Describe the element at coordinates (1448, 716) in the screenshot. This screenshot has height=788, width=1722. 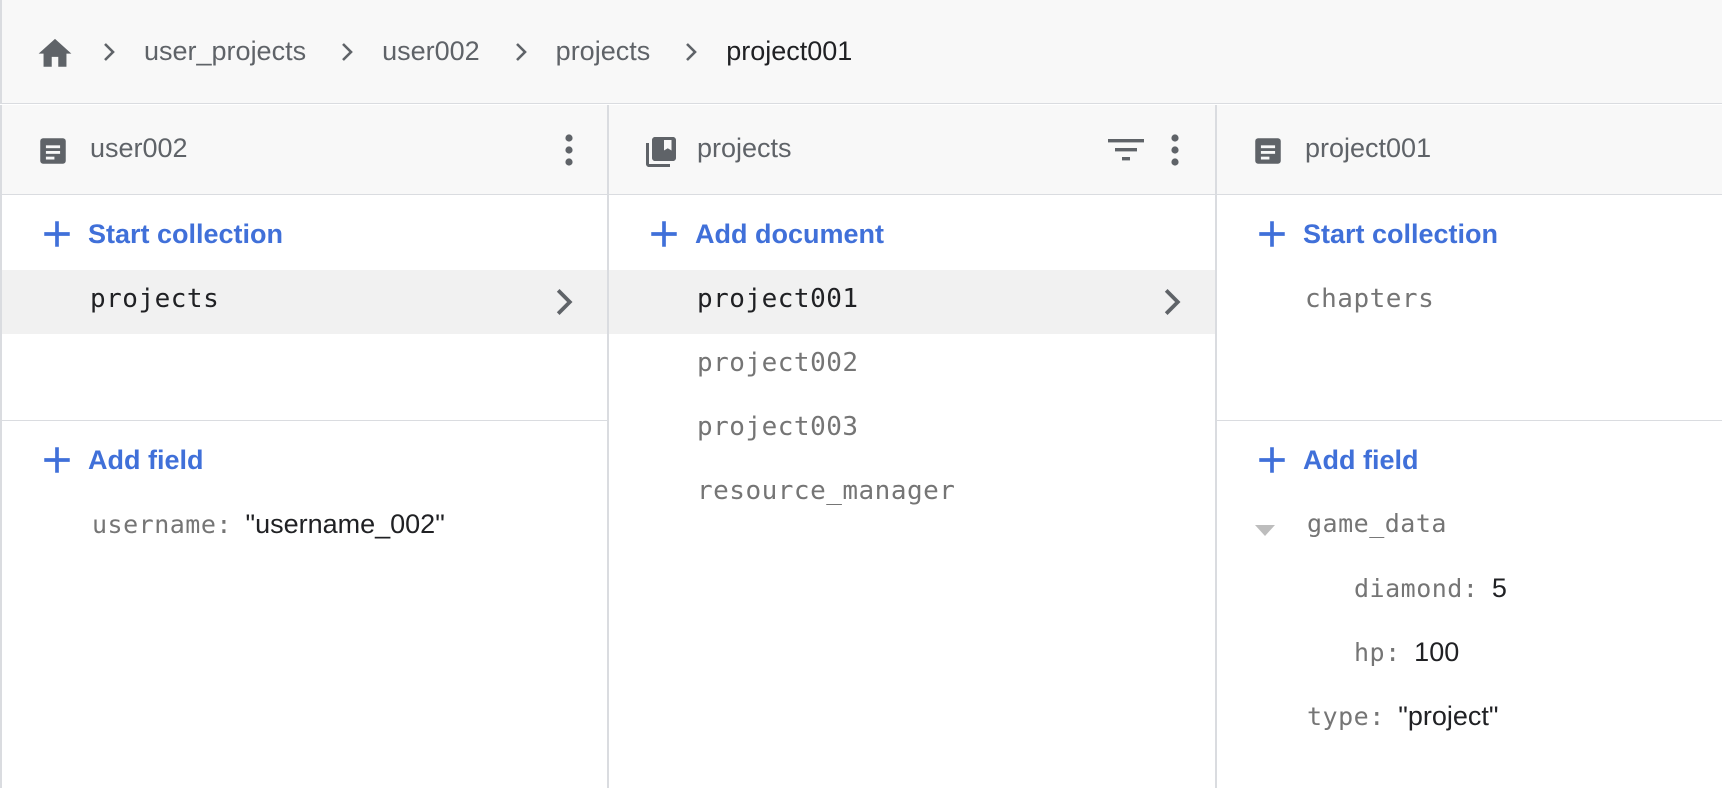
I see `field-value: "project"` at that location.